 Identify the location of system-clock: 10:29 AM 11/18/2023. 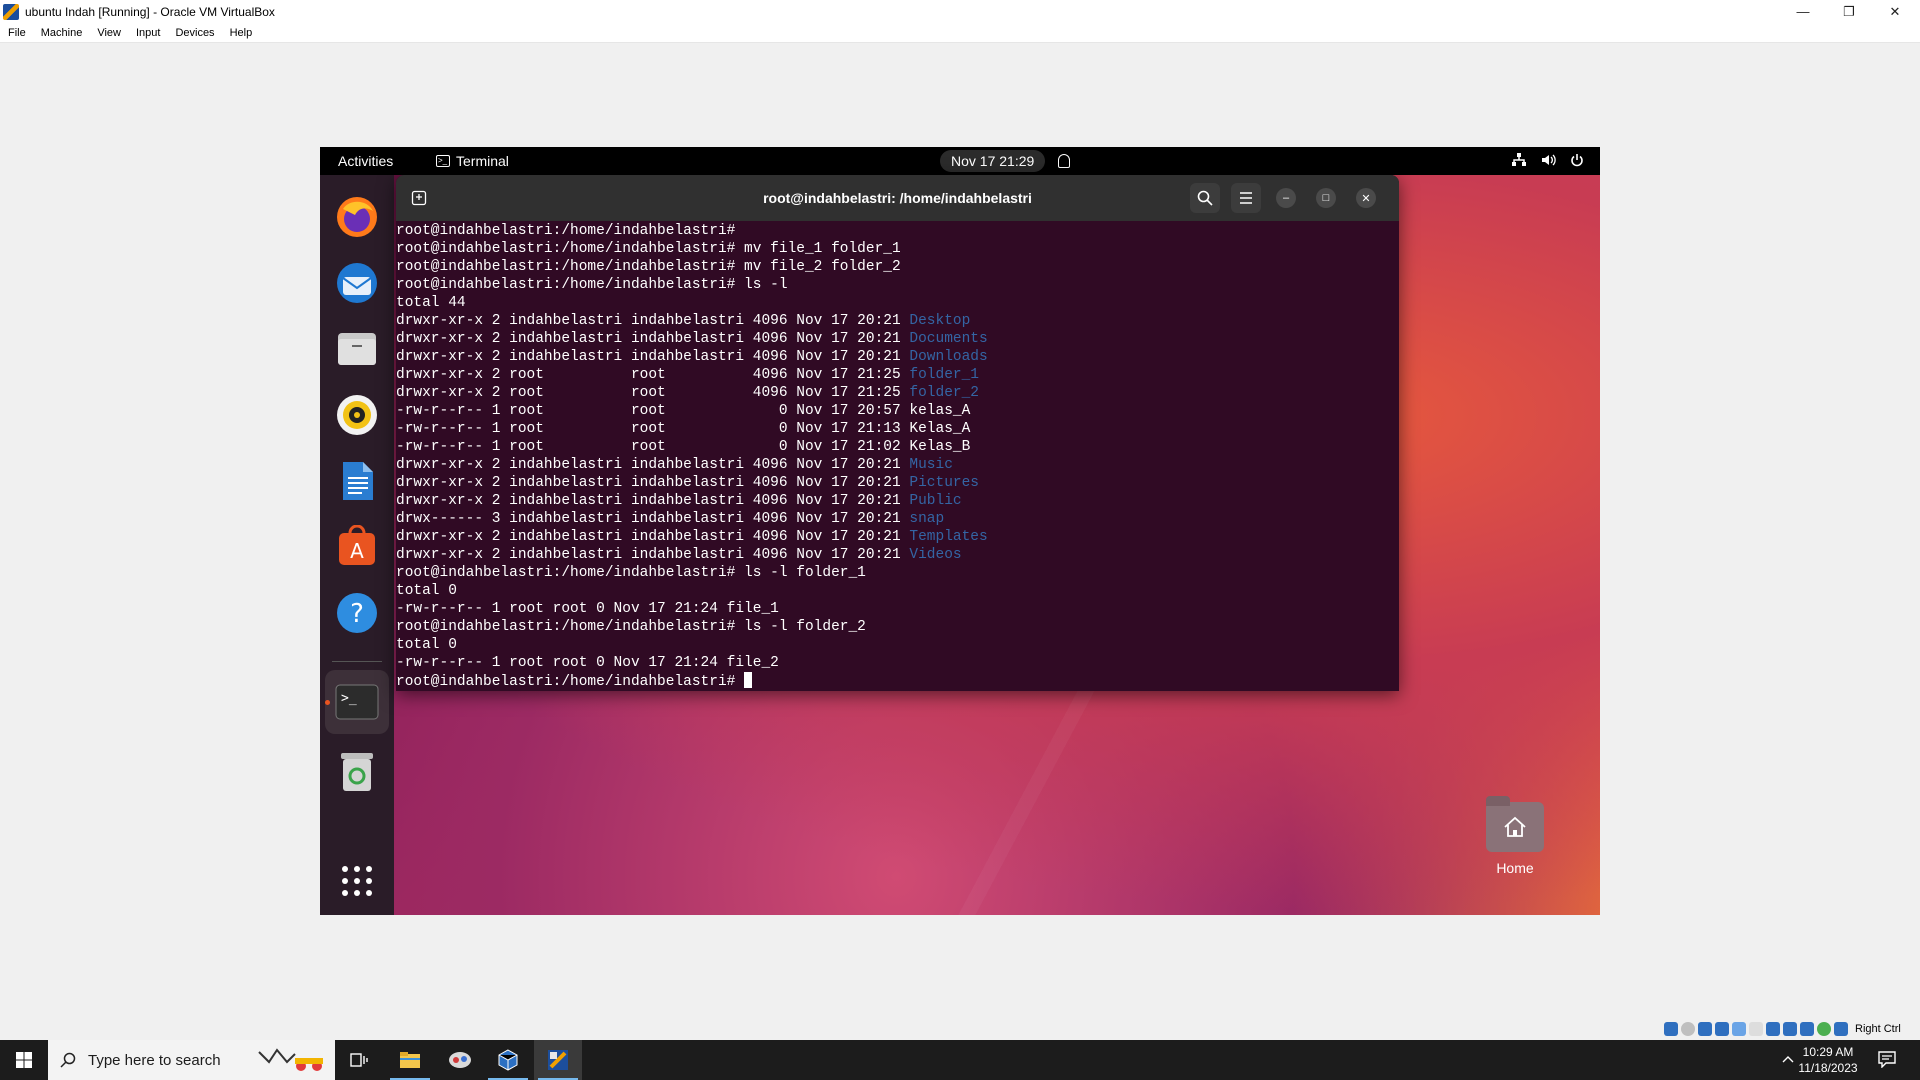
(1828, 1060).